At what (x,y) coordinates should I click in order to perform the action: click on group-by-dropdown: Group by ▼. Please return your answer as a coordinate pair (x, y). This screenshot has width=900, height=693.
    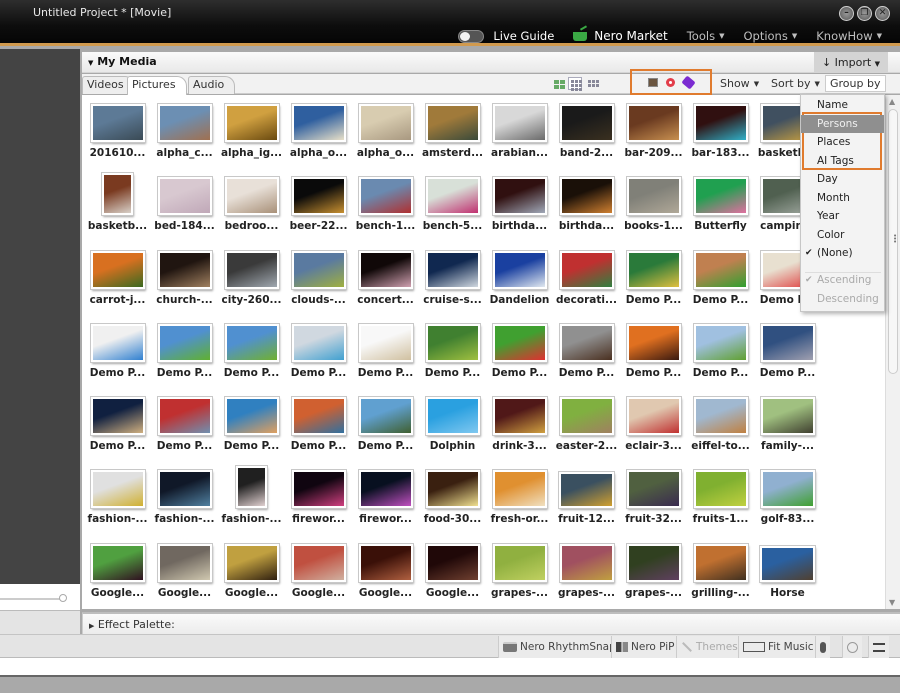
    Looking at the image, I should click on (855, 89).